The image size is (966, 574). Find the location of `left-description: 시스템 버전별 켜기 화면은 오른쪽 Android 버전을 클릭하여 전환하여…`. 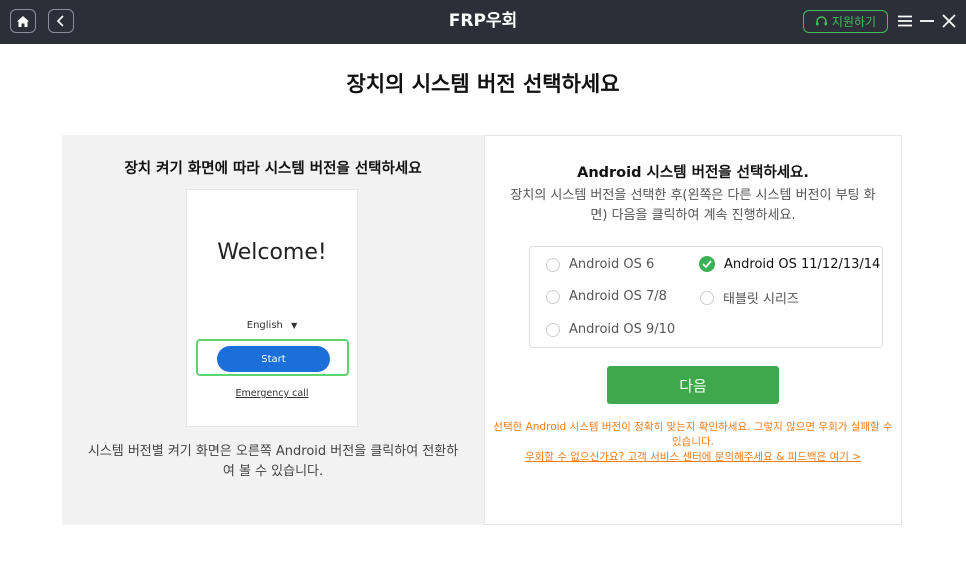

left-description: 시스템 버전별 켜기 화면은 오른쪽 Android 버전을 클릭하여 전환하여… is located at coordinates (273, 461).